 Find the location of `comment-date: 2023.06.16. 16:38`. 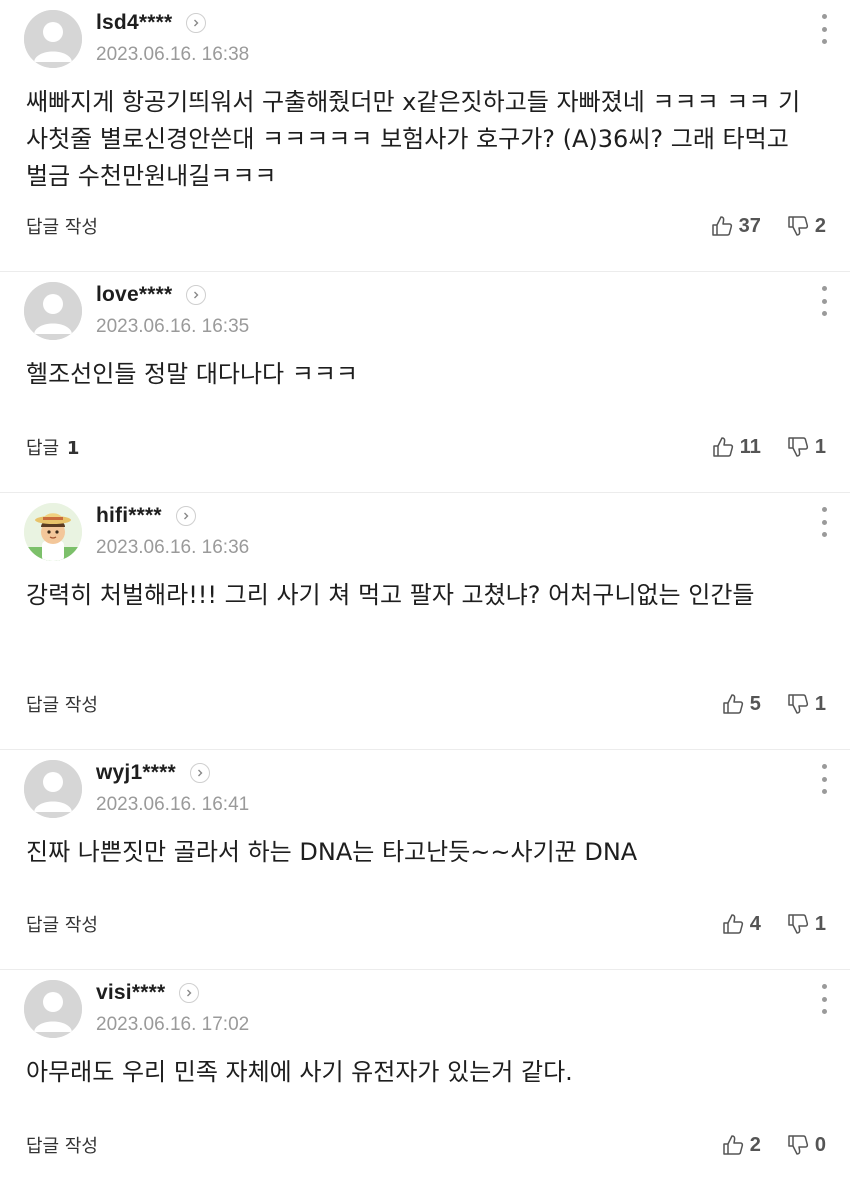

comment-date: 2023.06.16. 16:38 is located at coordinates (173, 54).